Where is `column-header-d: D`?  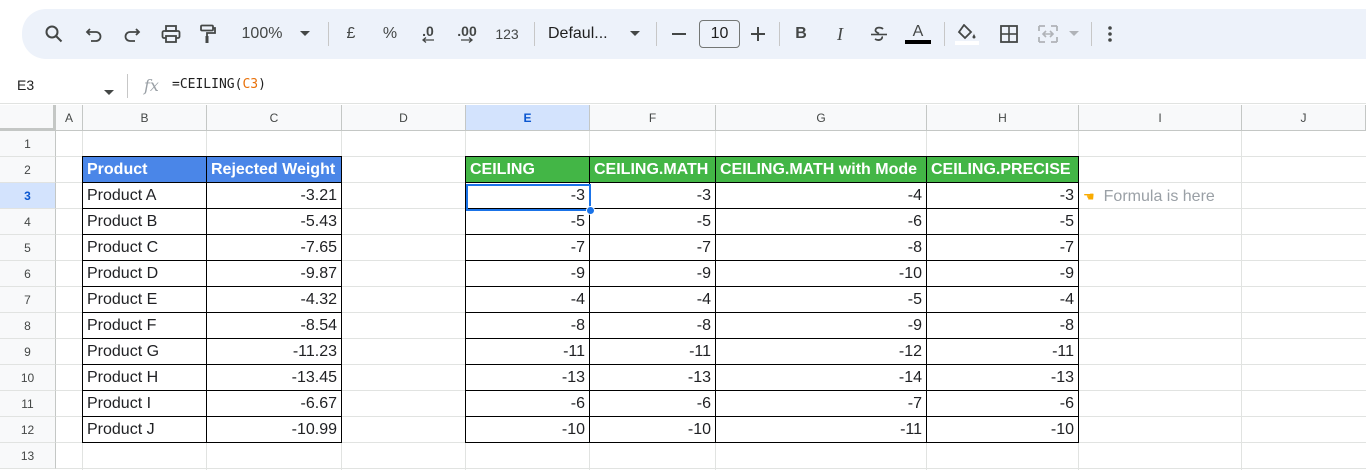
column-header-d: D is located at coordinates (404, 118).